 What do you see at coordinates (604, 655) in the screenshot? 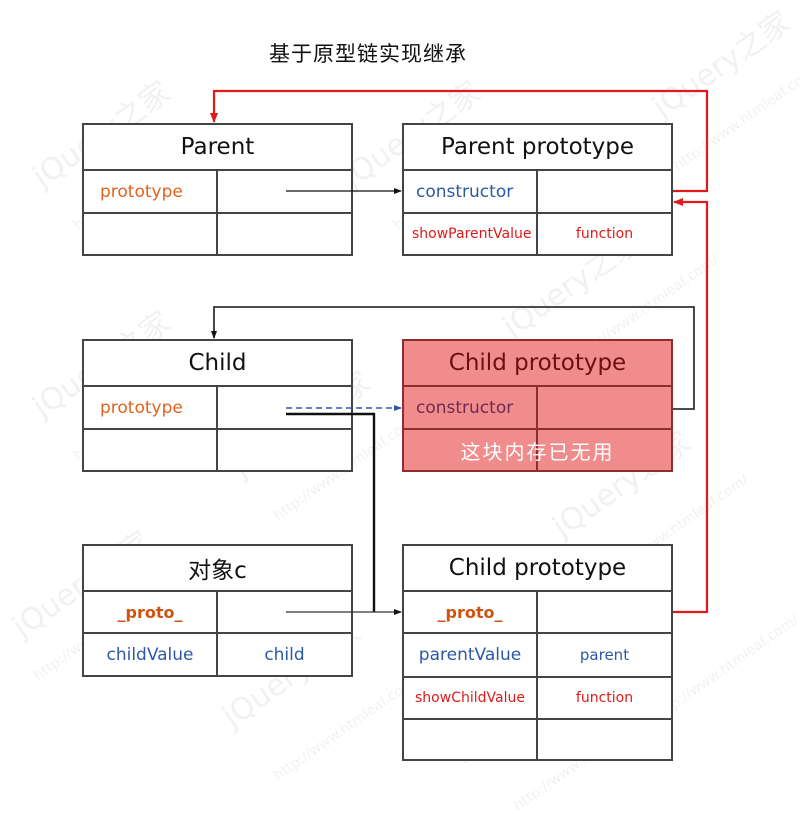
I see `parent-value-value: parent` at bounding box center [604, 655].